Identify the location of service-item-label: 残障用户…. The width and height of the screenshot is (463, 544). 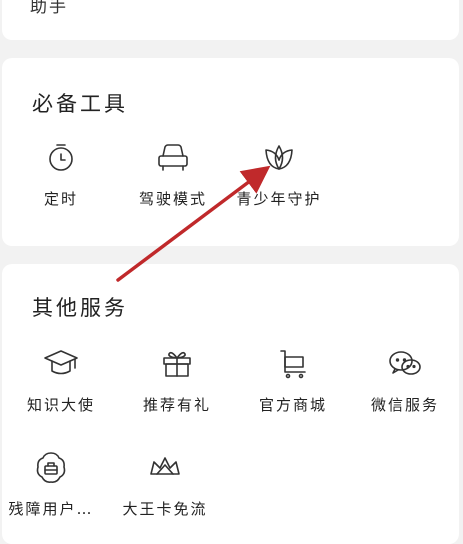
(51, 509).